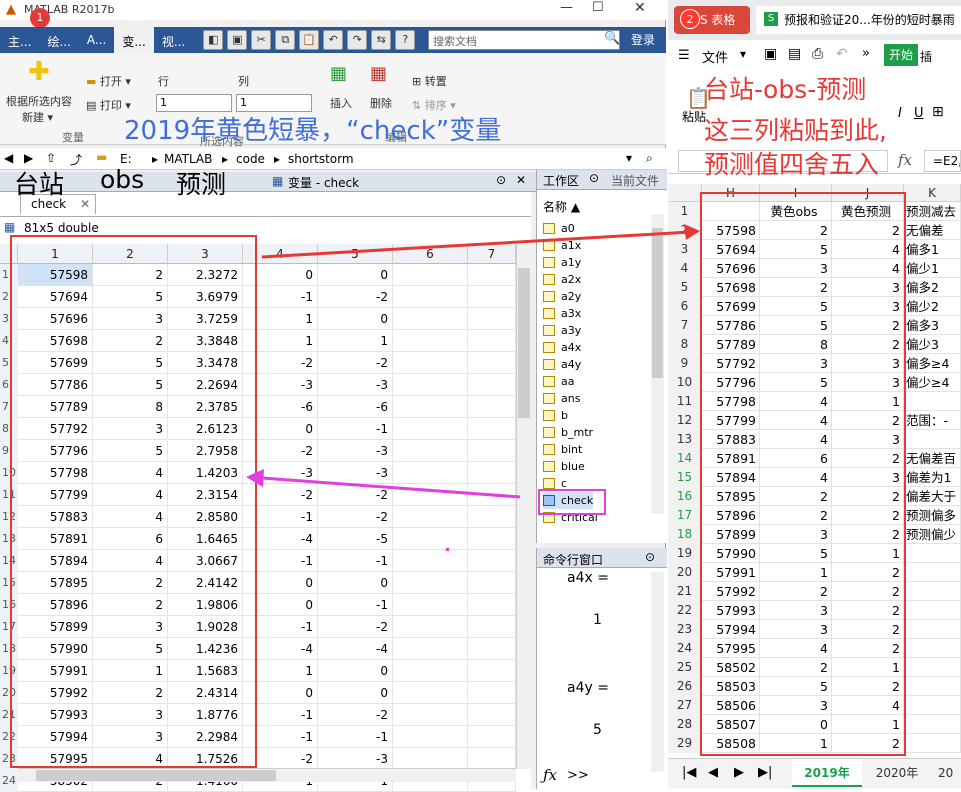 Image resolution: width=961 pixels, height=792 pixels. What do you see at coordinates (255, 478) in the screenshot?
I see `magenta-arrow-head` at bounding box center [255, 478].